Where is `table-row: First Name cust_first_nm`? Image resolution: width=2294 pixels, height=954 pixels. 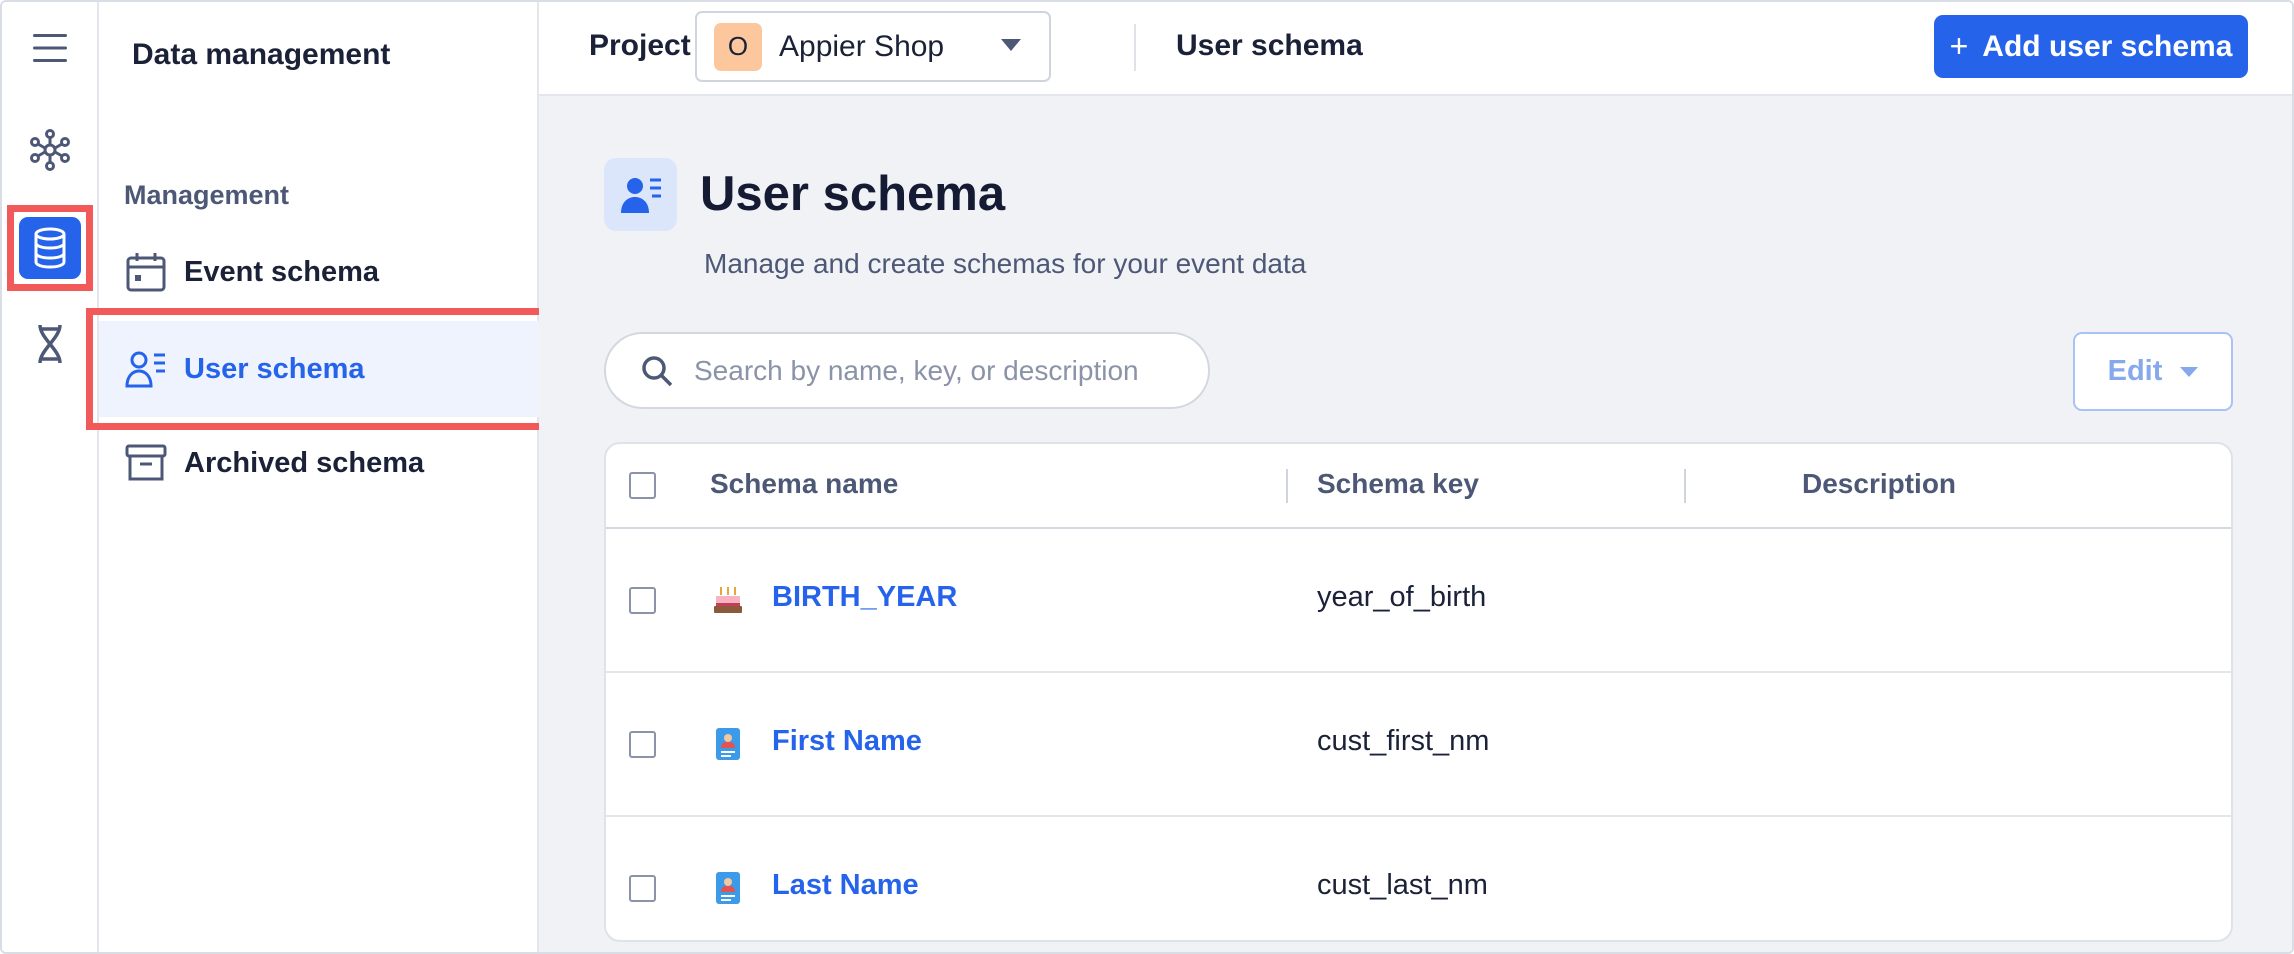 table-row: First Name cust_first_nm is located at coordinates (1418, 745).